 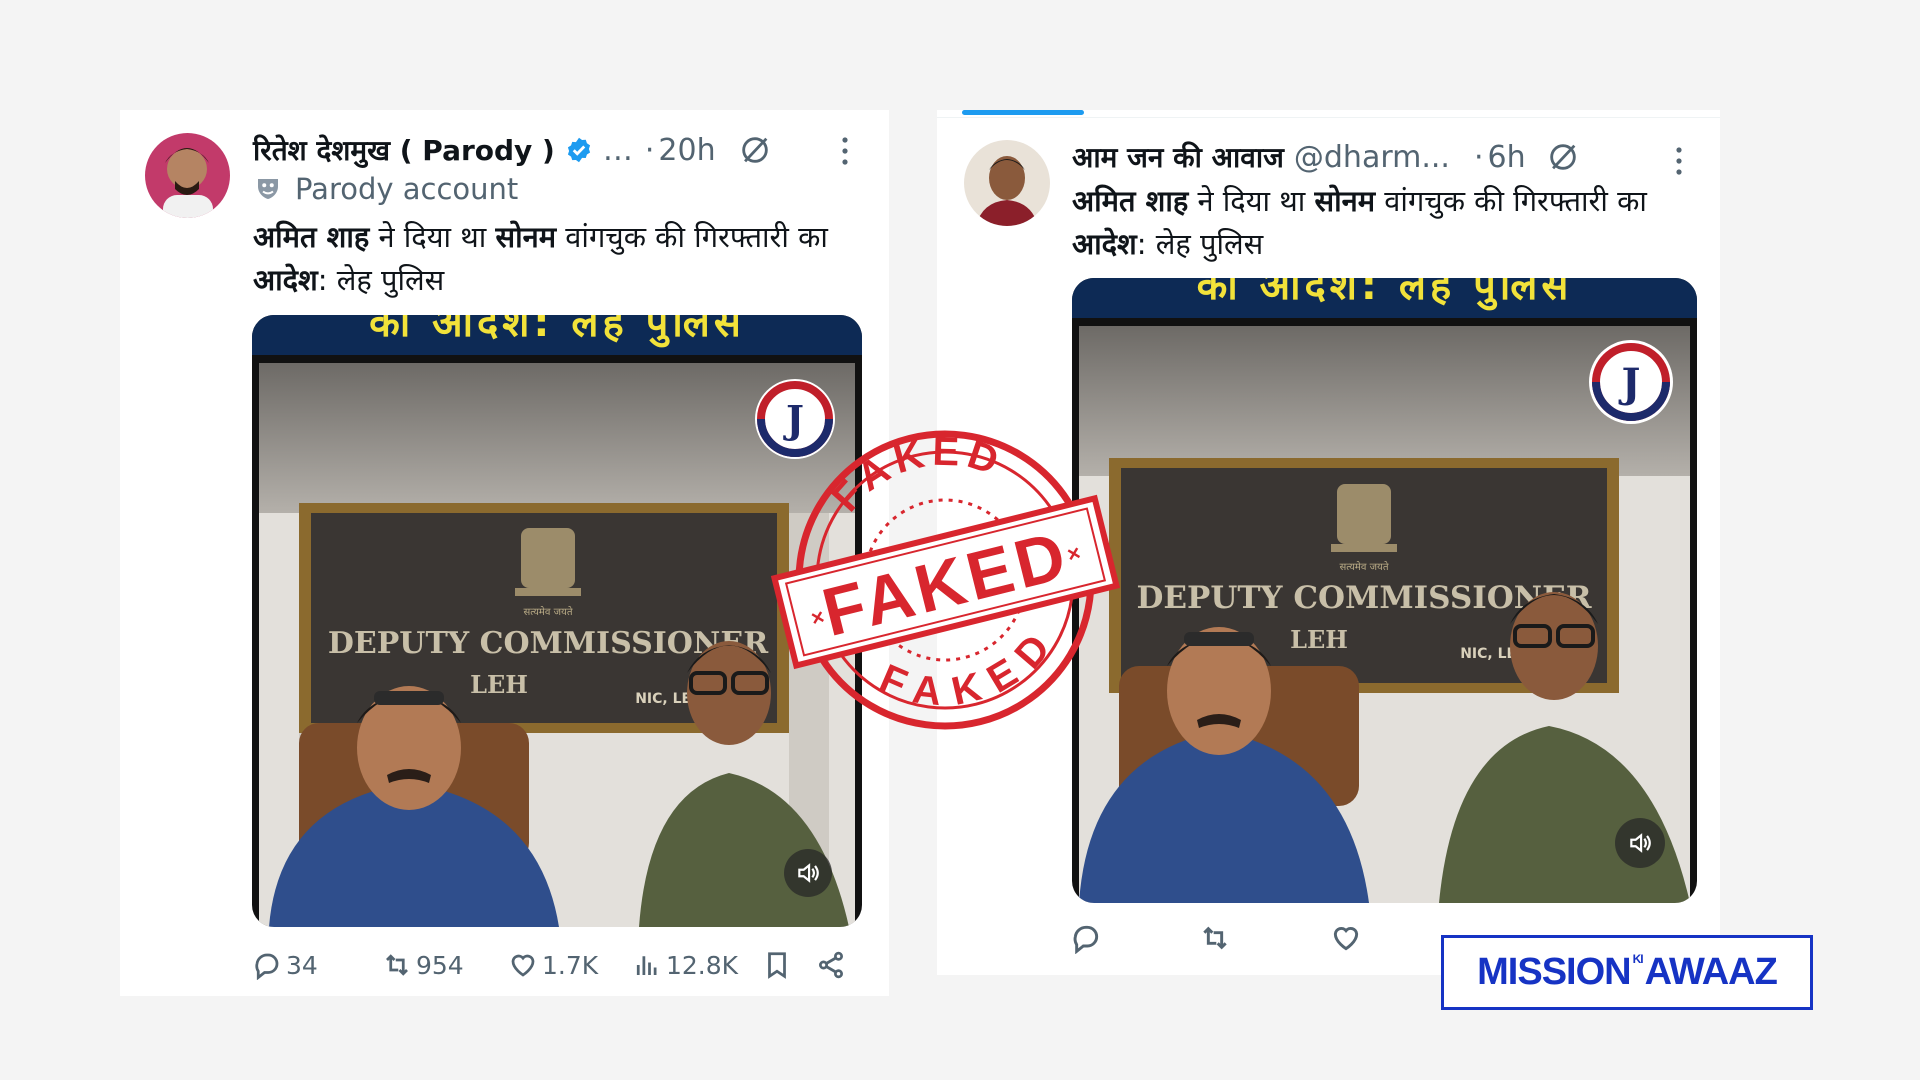 I want to click on reply-button: 34, so click(x=285, y=965).